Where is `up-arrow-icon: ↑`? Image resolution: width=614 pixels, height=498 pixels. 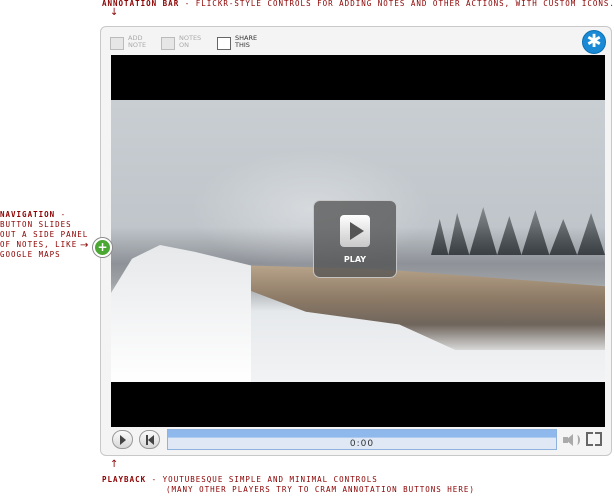
up-arrow-icon: ↑ is located at coordinates (114, 464).